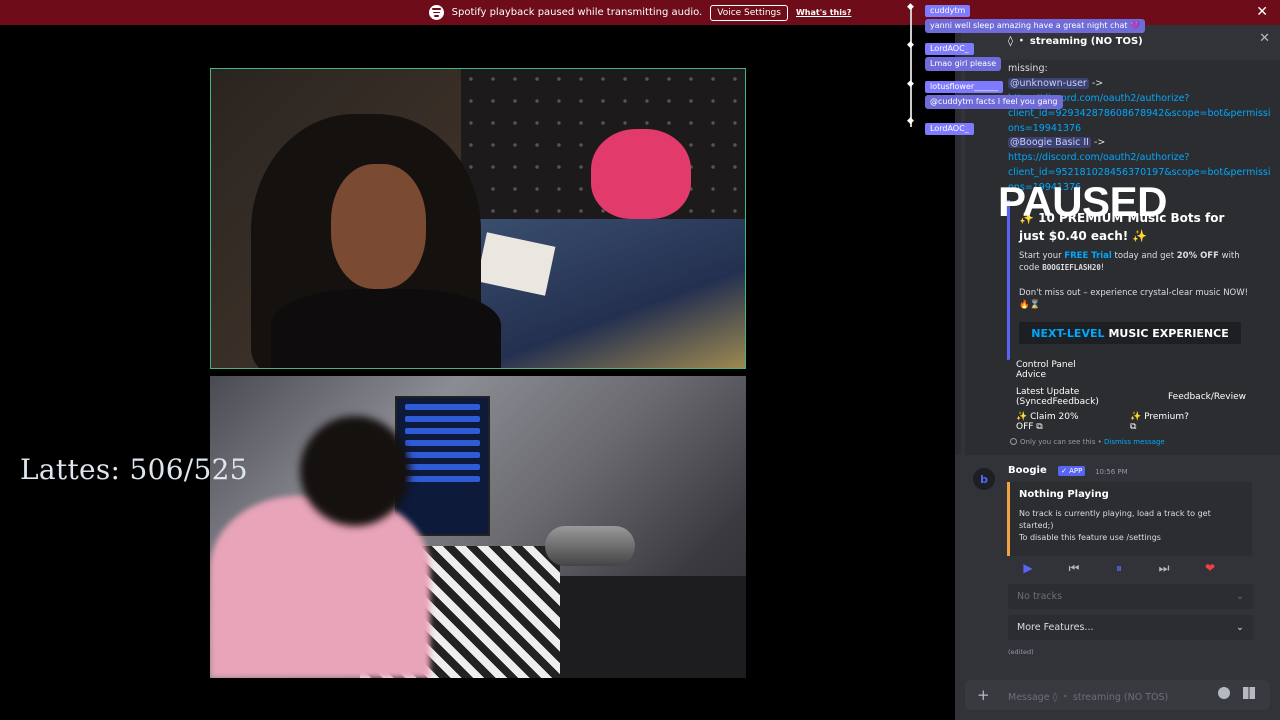 The width and height of the screenshot is (1280, 720). What do you see at coordinates (1058, 370) in the screenshot?
I see `control-panel-button: Control Panel Advice` at bounding box center [1058, 370].